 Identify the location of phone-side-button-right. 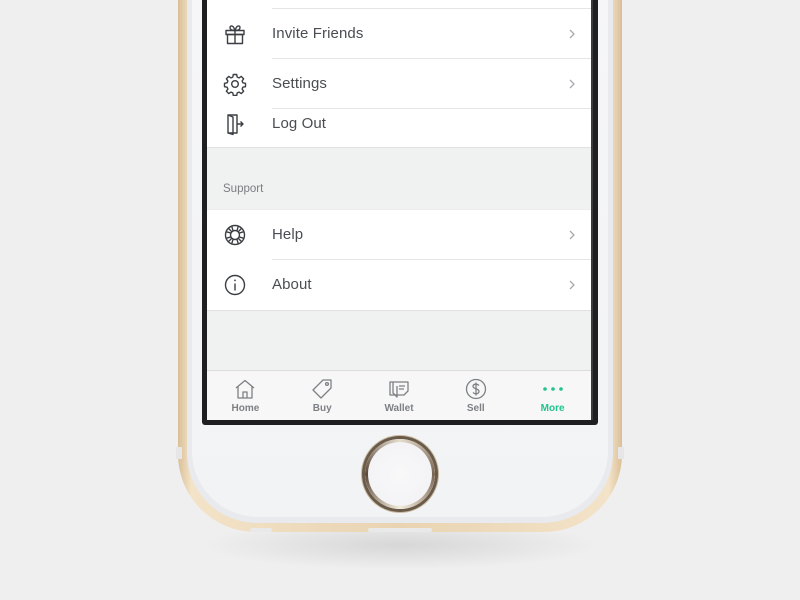
(621, 453).